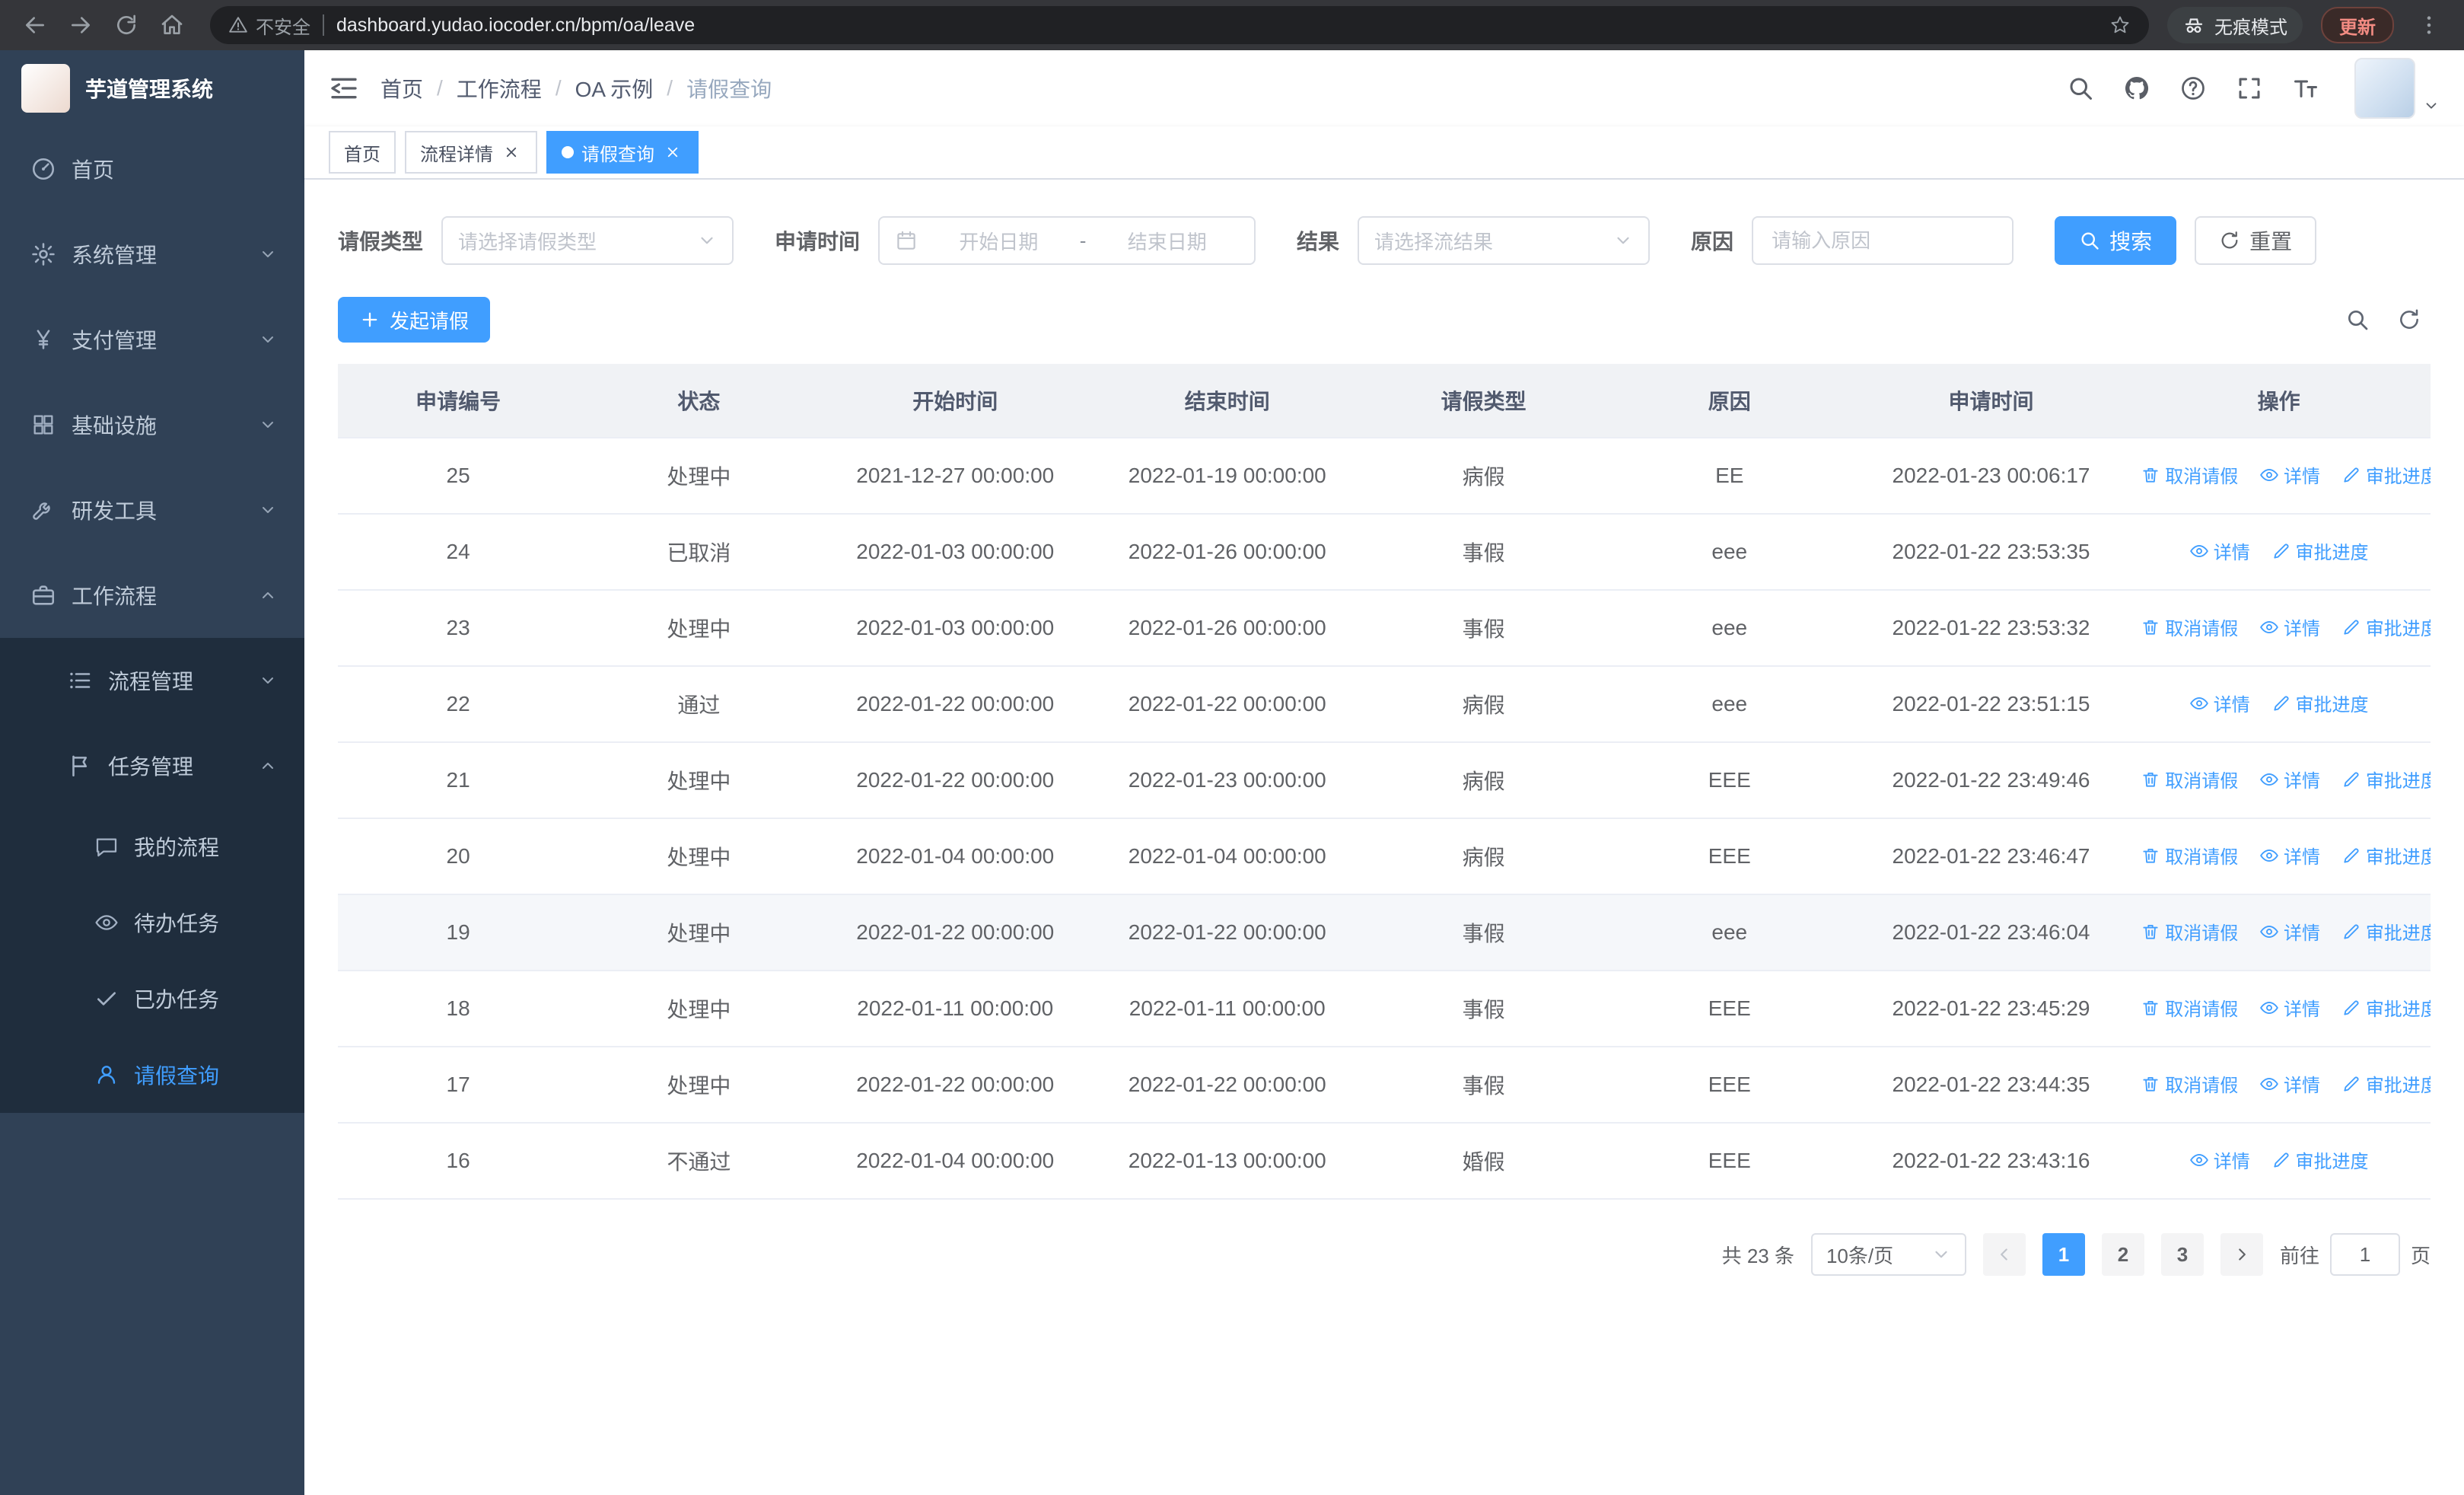 Image resolution: width=2464 pixels, height=1495 pixels. I want to click on tab-process-detail: 流程详情, so click(471, 152).